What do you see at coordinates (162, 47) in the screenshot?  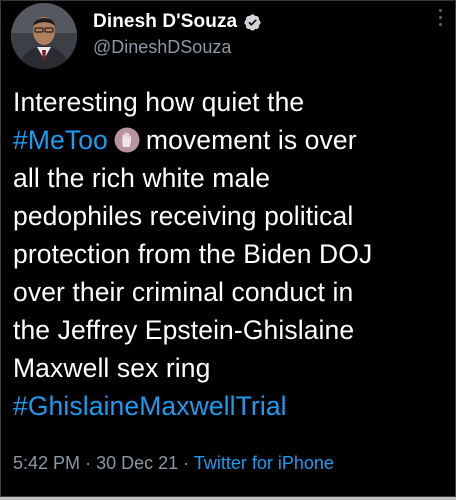 I see `author-handle: @DineshDSouza` at bounding box center [162, 47].